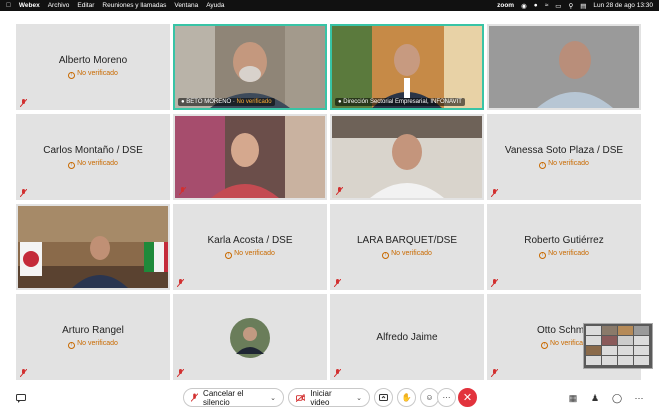  I want to click on leave-meeting-button: ✕, so click(467, 397).